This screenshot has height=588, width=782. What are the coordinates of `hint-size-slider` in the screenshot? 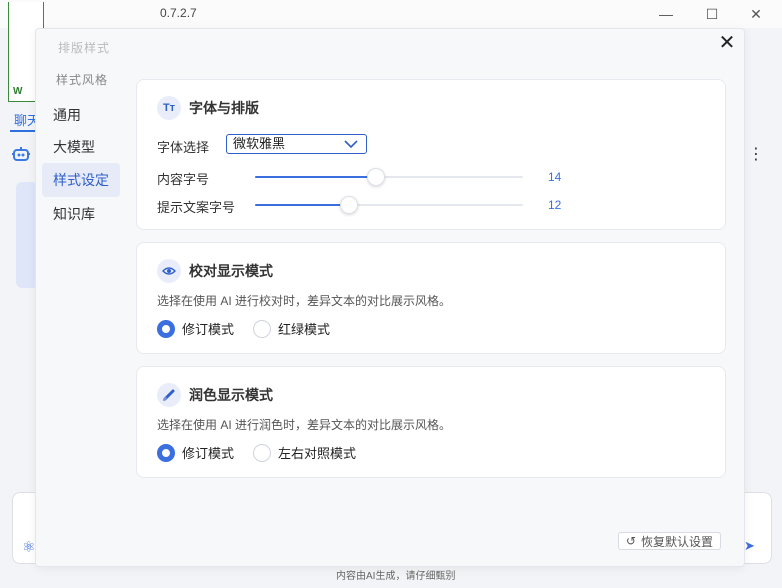 It's located at (389, 205).